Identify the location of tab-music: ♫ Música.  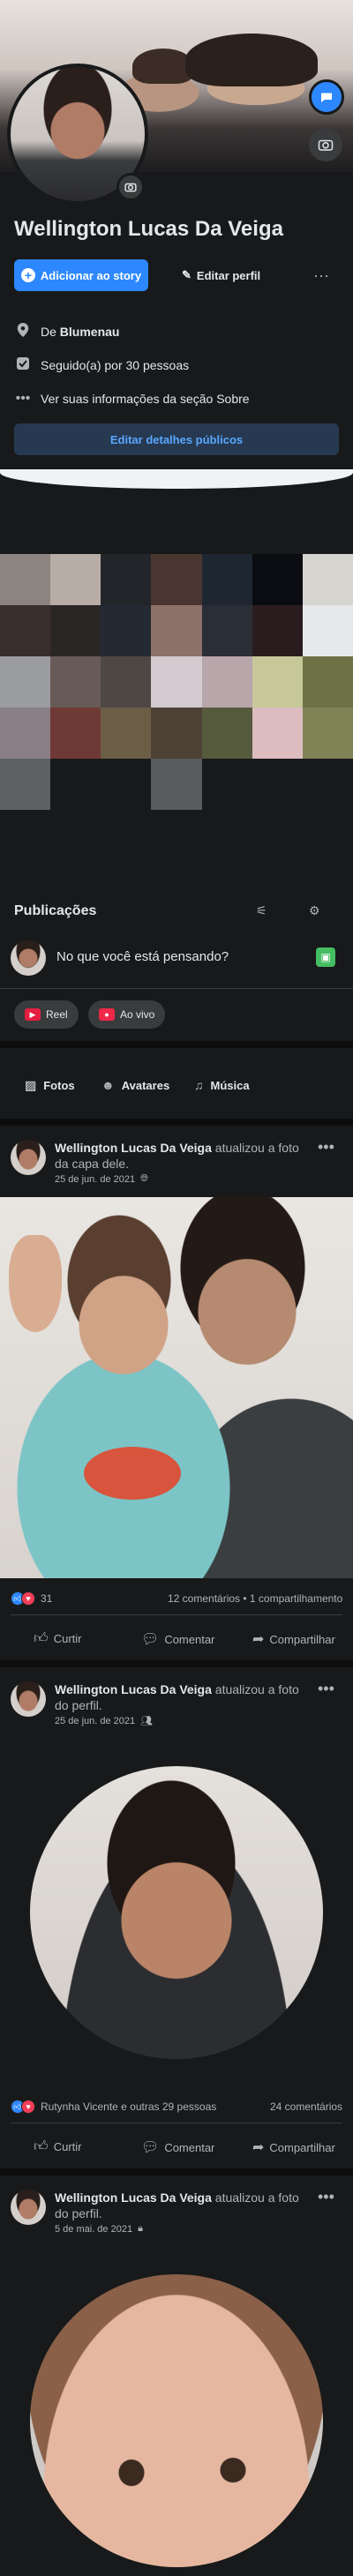
(222, 1086).